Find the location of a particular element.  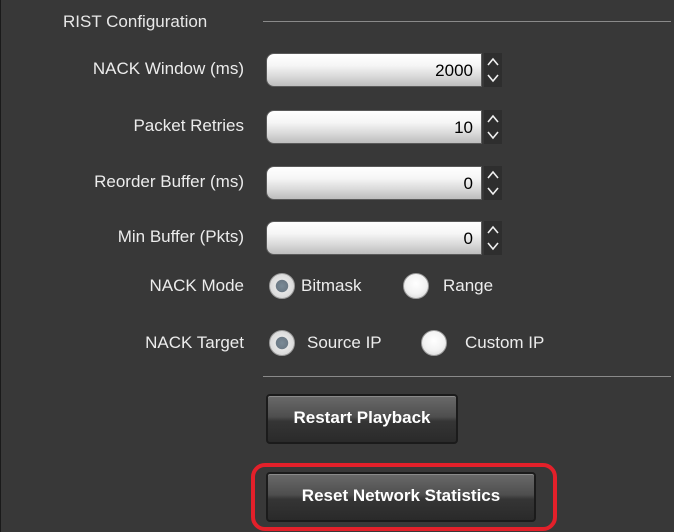

restart-playback-button: Restart Playback is located at coordinates (362, 419).